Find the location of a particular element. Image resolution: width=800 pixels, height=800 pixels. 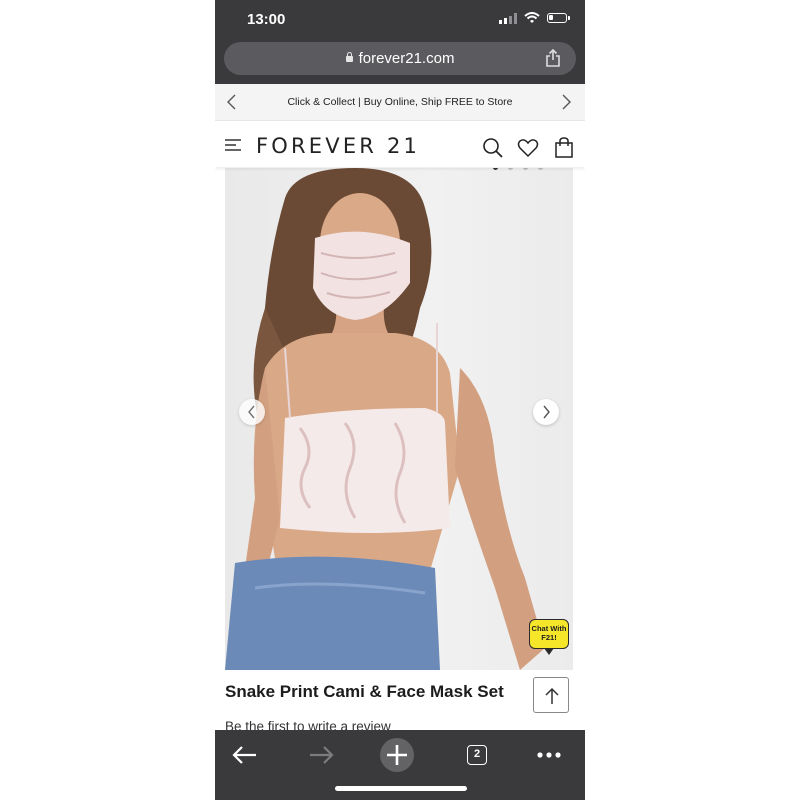

next-image-button is located at coordinates (546, 412).